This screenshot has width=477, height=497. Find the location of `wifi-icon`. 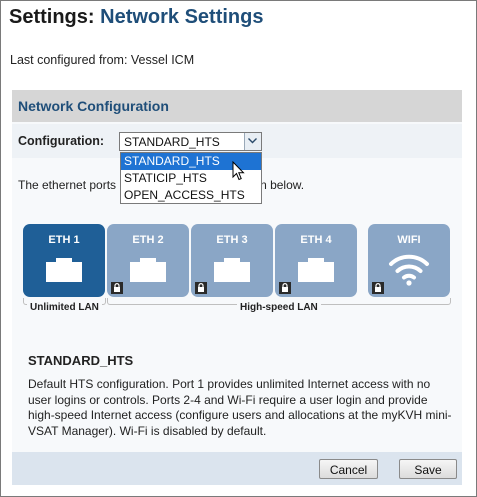

wifi-icon is located at coordinates (409, 270).